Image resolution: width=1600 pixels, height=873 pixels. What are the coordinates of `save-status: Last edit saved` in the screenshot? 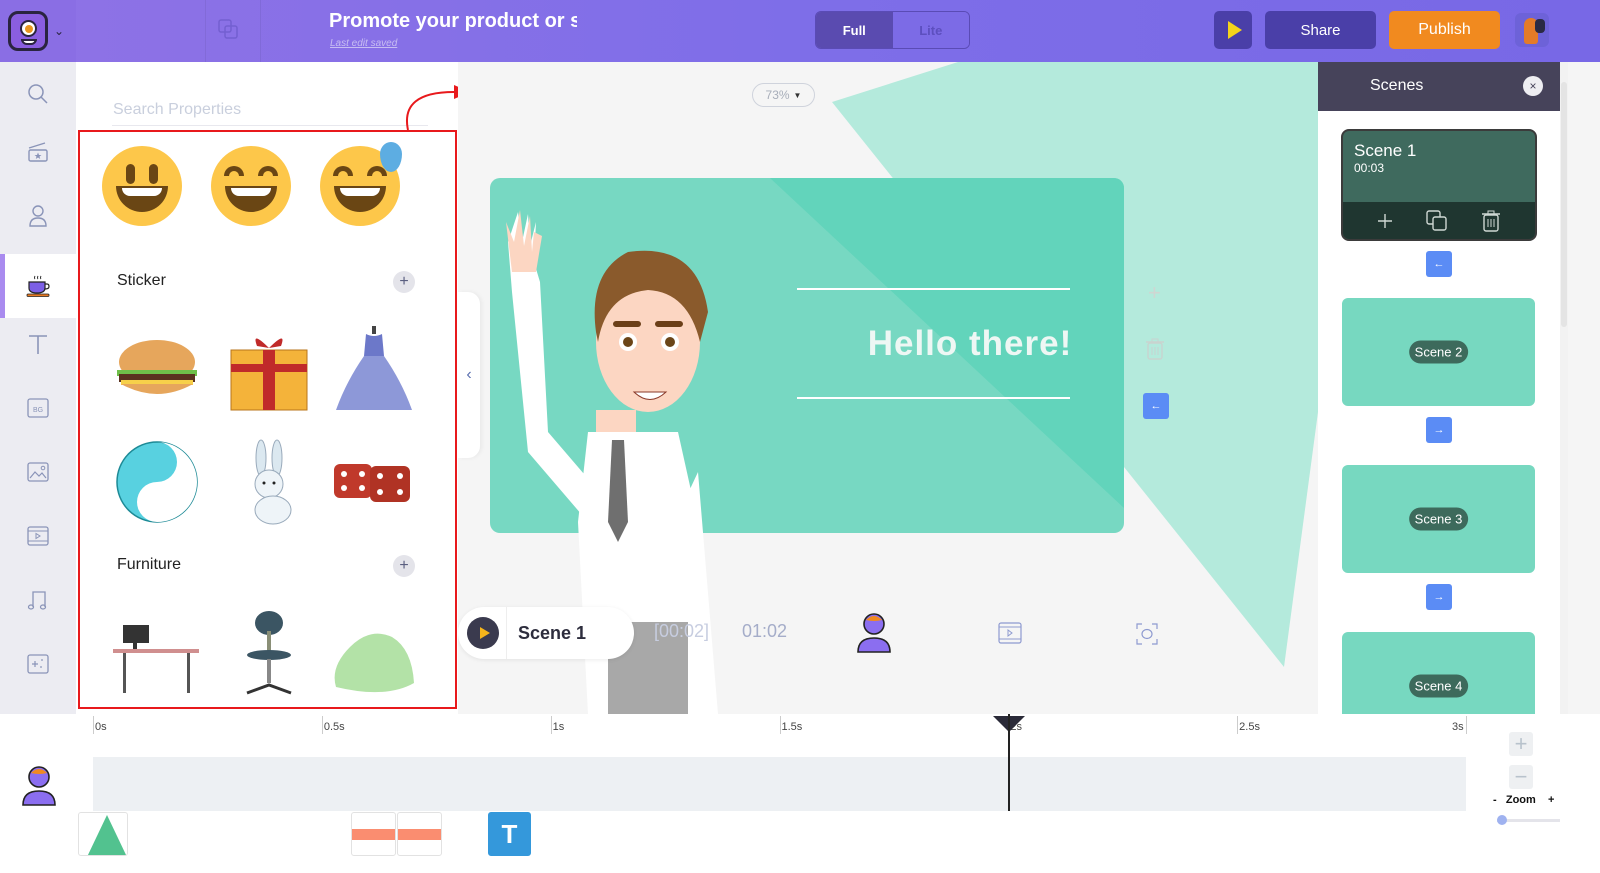 It's located at (364, 43).